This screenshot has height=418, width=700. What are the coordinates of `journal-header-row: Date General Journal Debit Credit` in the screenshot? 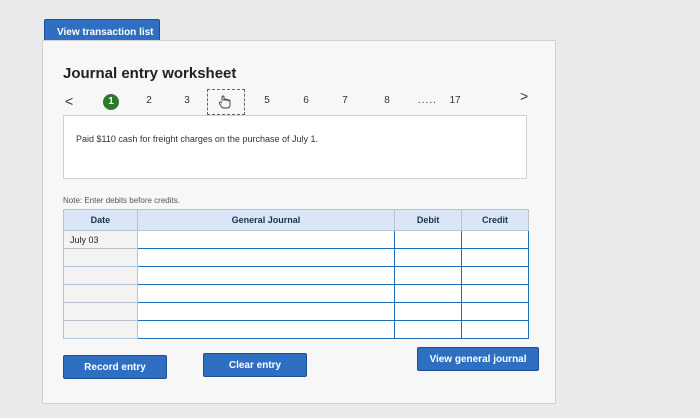 It's located at (296, 220).